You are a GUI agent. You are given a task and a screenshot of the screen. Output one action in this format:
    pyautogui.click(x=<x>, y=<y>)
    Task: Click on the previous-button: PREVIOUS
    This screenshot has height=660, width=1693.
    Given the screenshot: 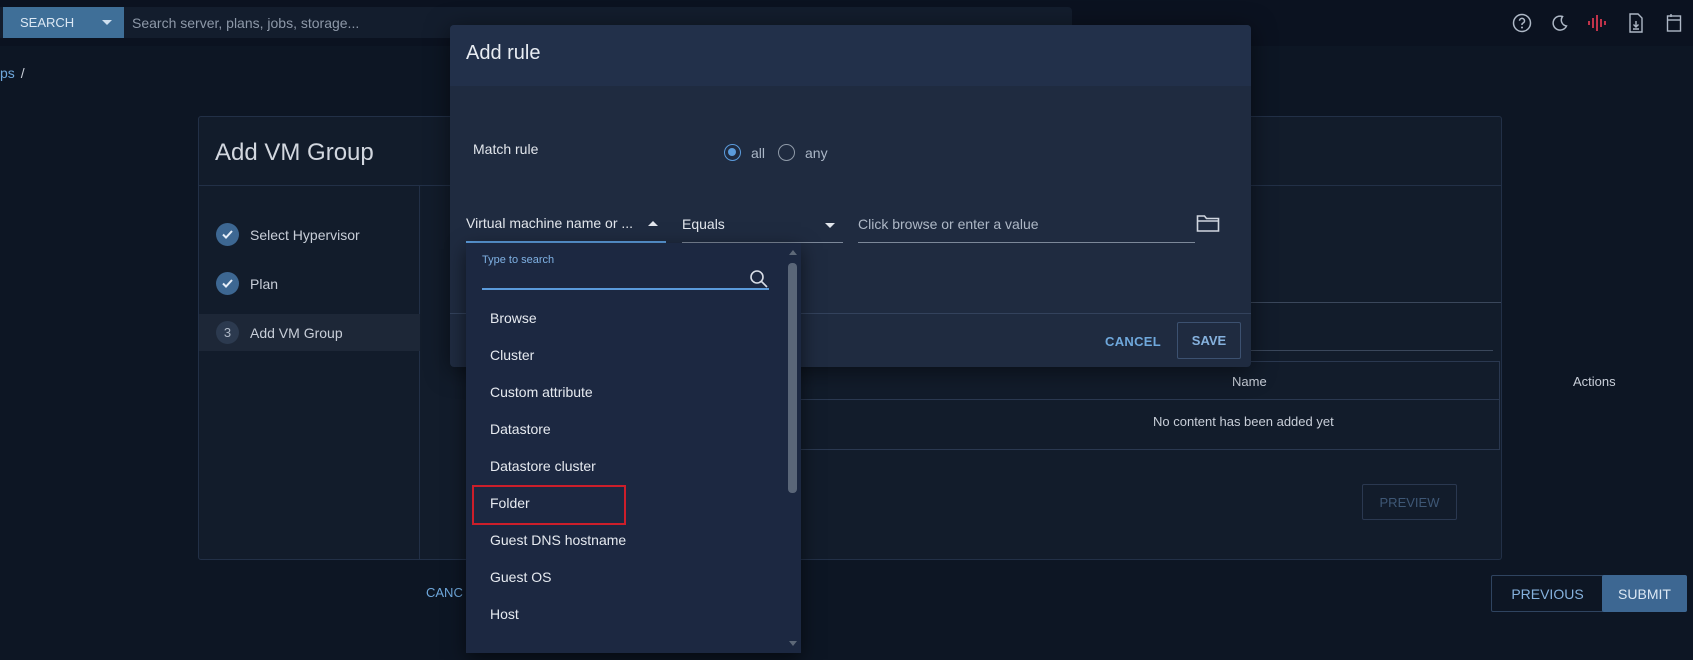 What is the action you would take?
    pyautogui.click(x=1547, y=593)
    